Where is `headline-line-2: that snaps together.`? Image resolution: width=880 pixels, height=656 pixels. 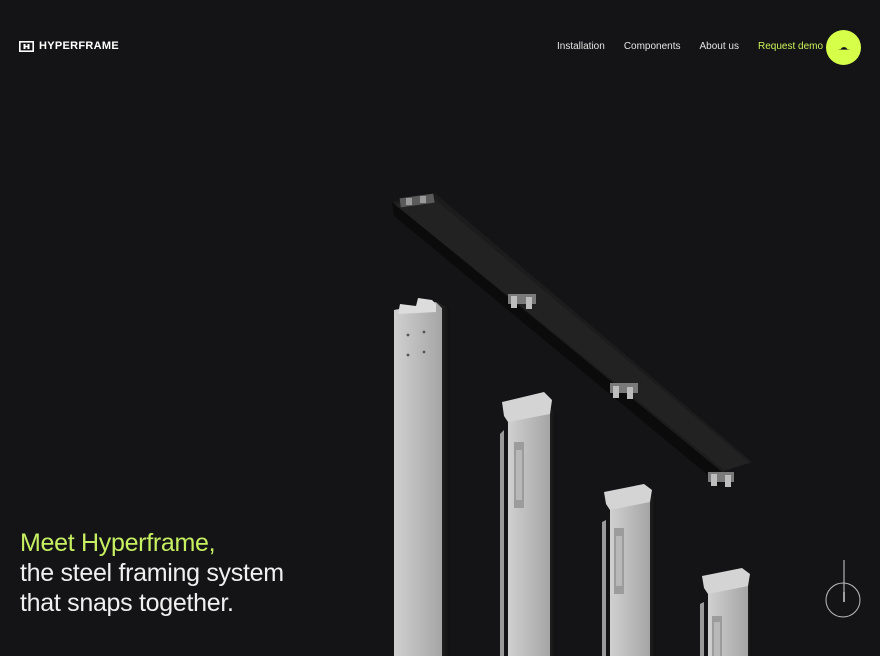 headline-line-2: that snaps together. is located at coordinates (127, 603).